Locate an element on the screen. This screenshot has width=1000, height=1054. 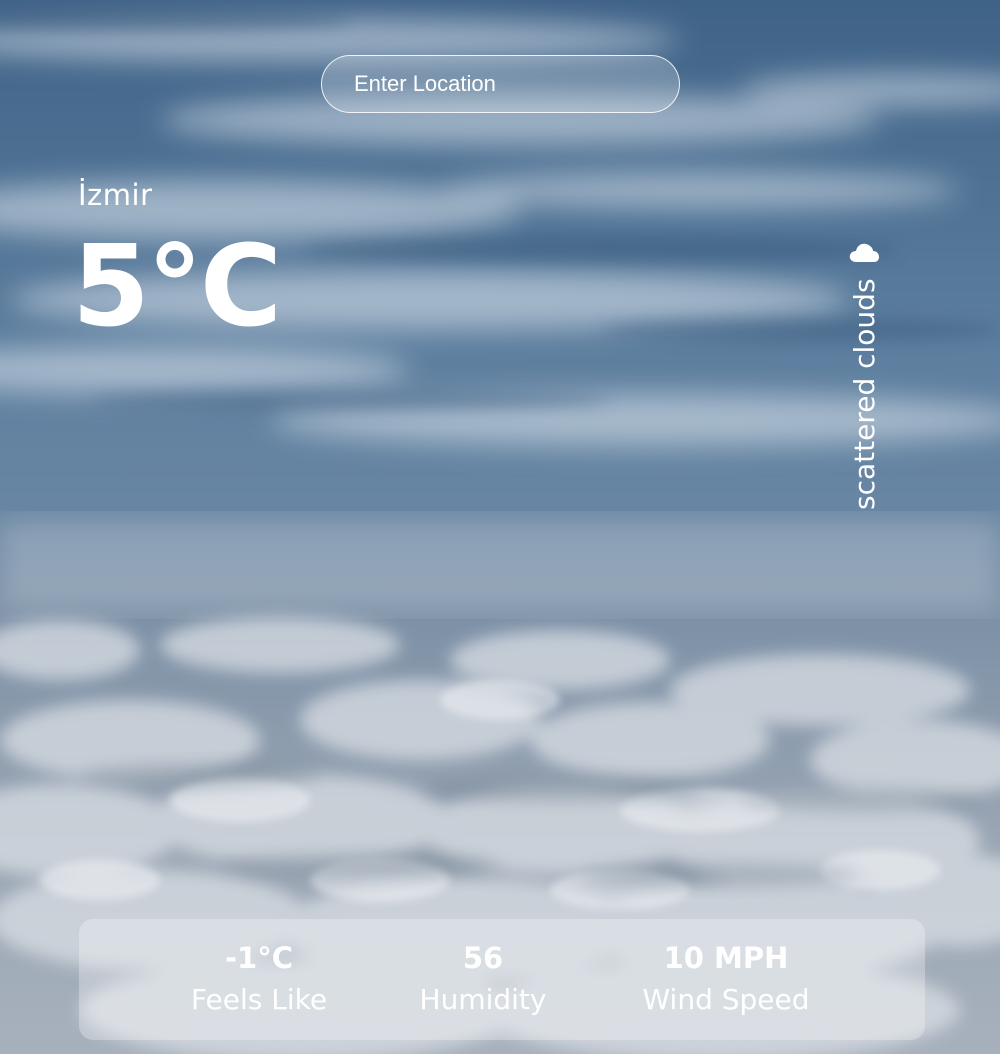
wind-speed-value: 10 MPH is located at coordinates (726, 958).